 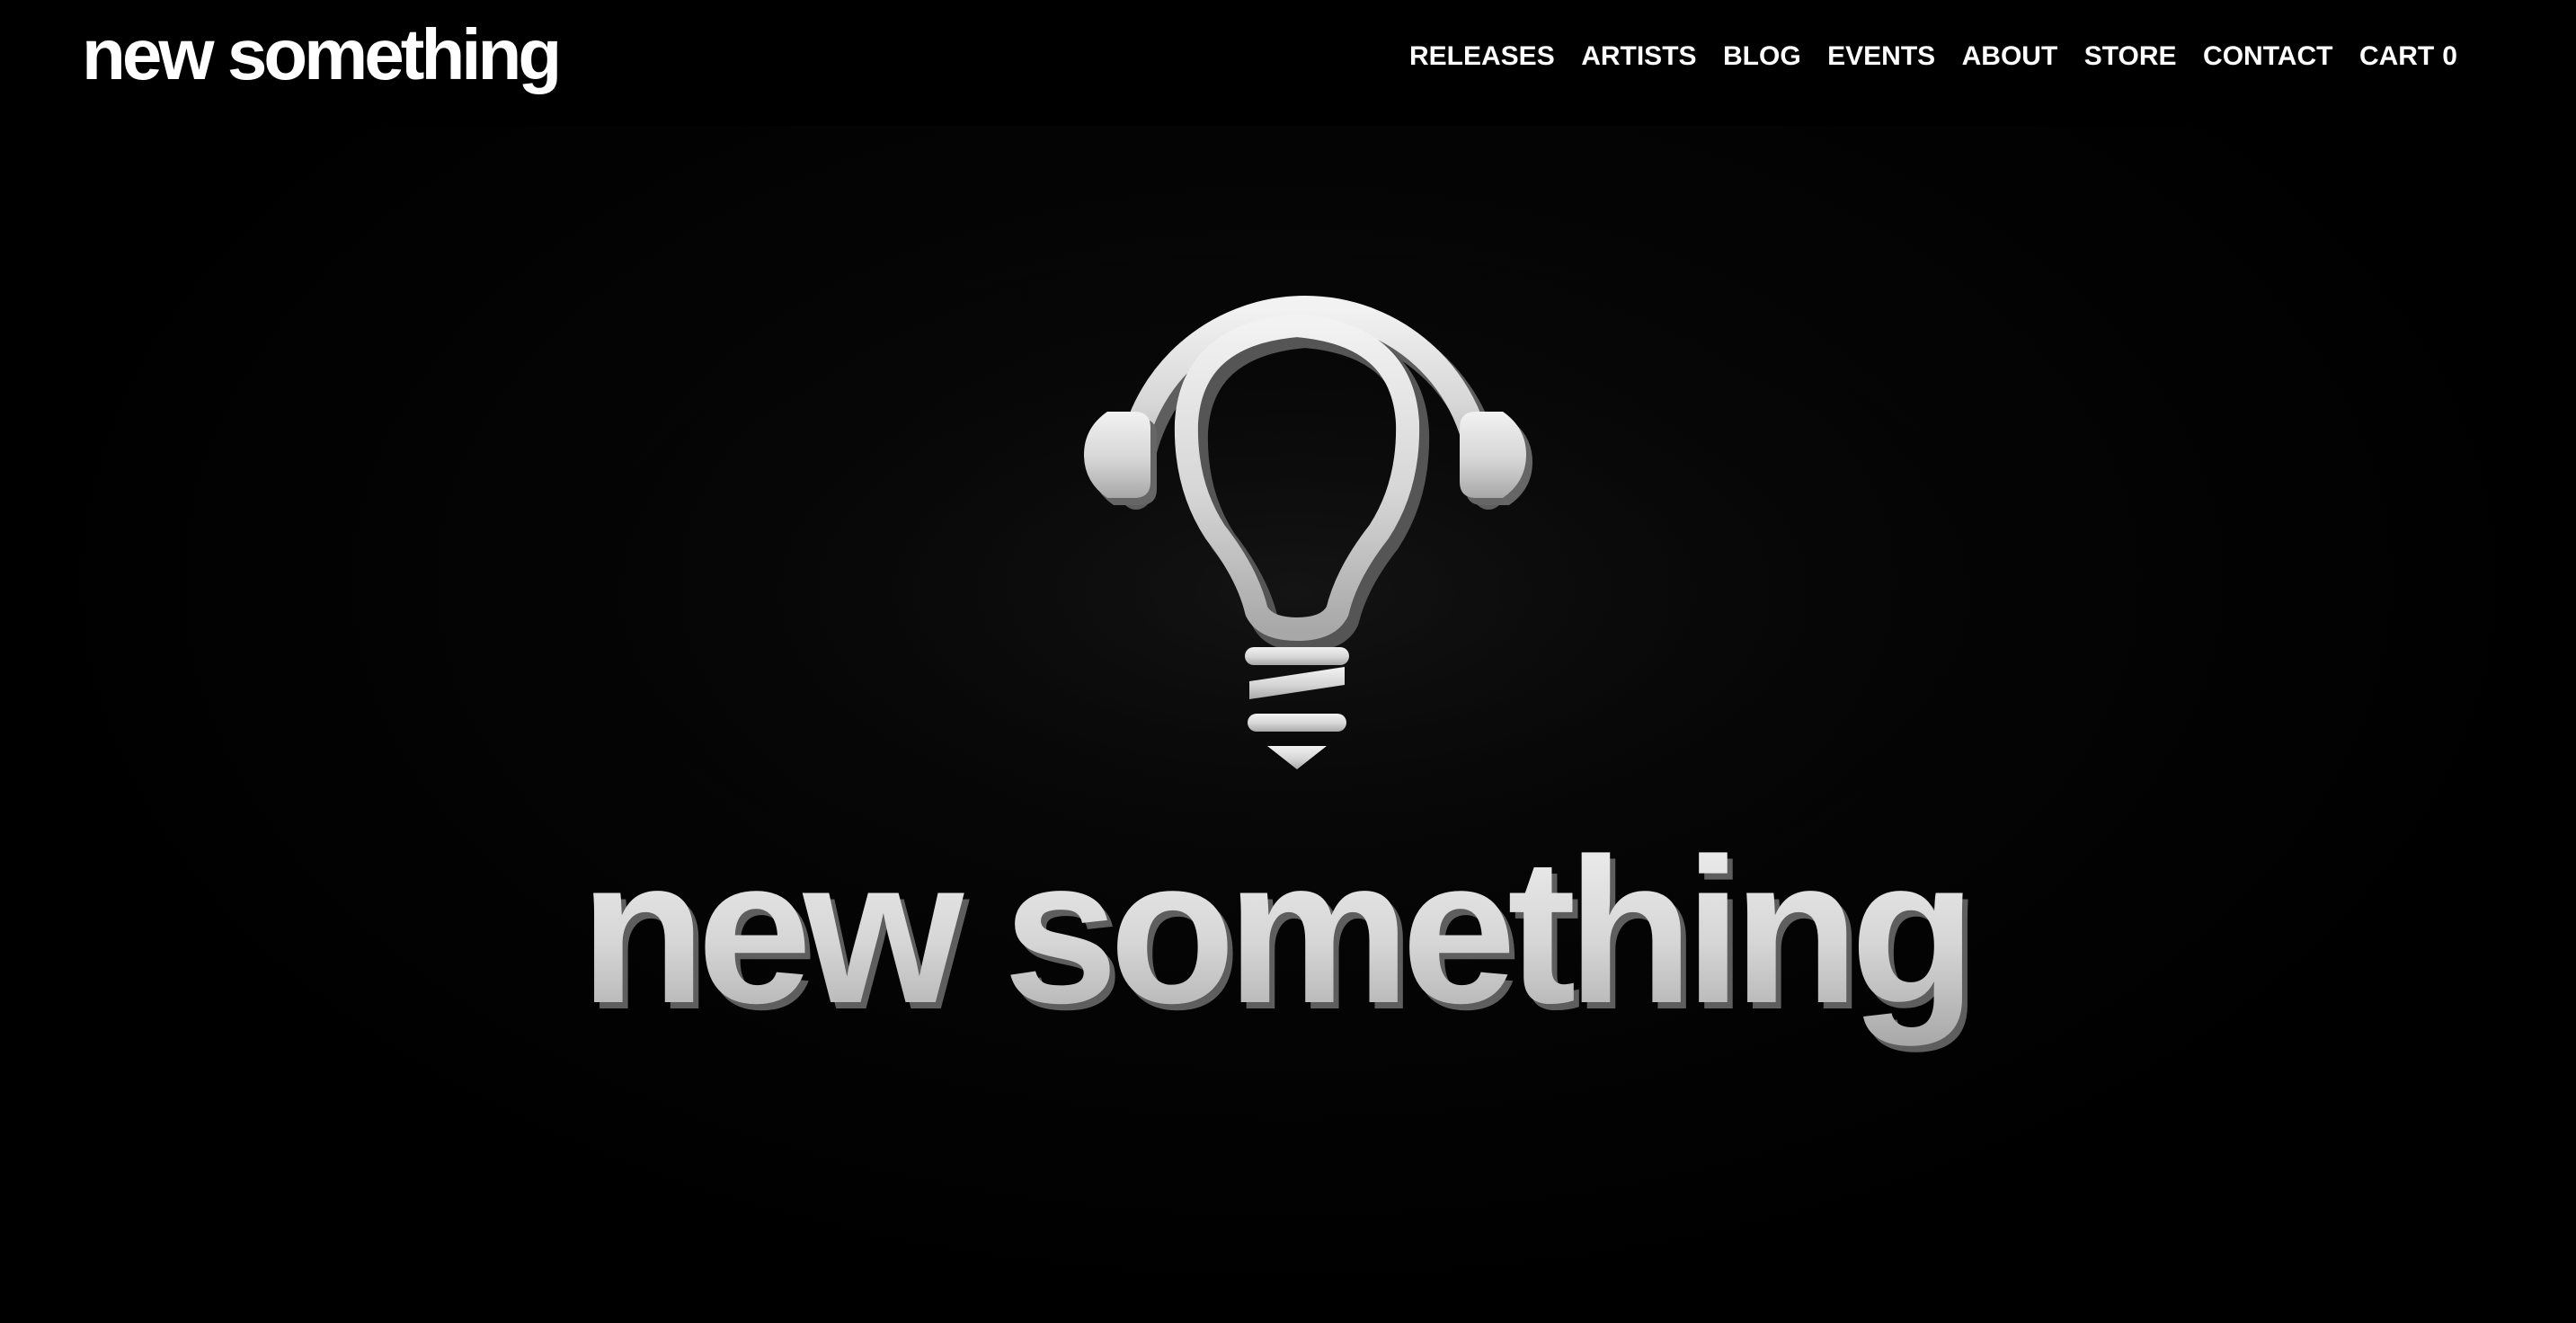 I want to click on nav-link-cart: CART 0, so click(x=2408, y=56).